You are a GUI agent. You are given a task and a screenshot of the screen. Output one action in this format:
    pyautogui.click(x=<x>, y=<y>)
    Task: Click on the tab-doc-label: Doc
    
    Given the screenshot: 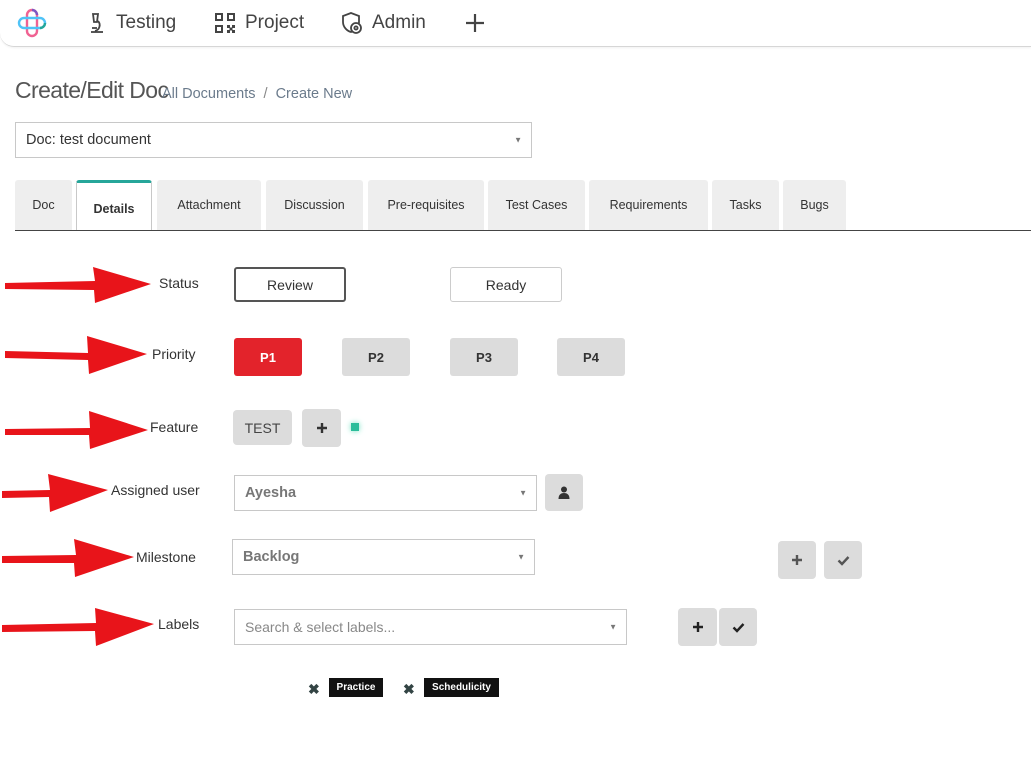 What is the action you would take?
    pyautogui.click(x=43, y=205)
    